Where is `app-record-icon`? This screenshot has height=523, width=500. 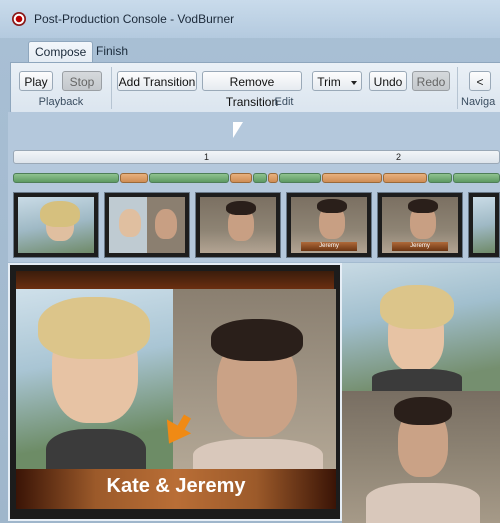 app-record-icon is located at coordinates (19, 19).